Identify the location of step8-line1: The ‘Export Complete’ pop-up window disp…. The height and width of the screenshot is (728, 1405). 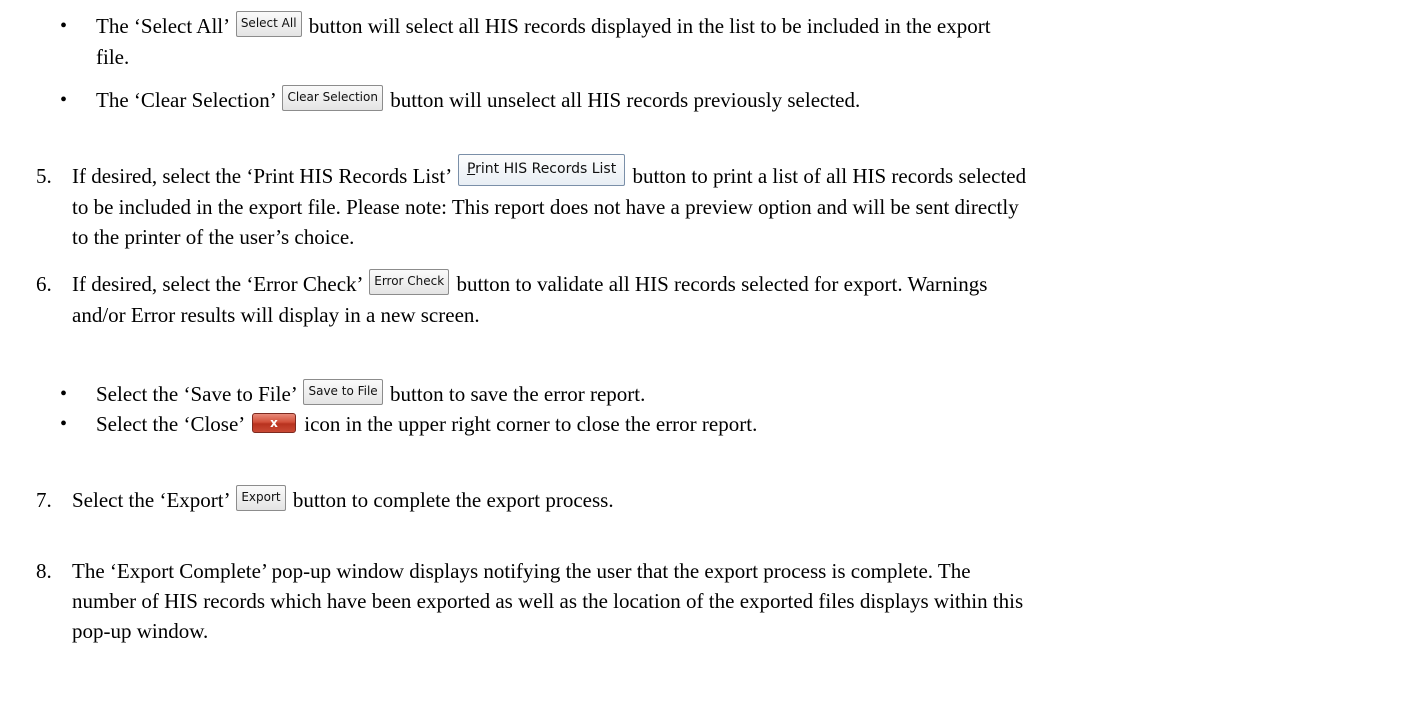
(521, 571).